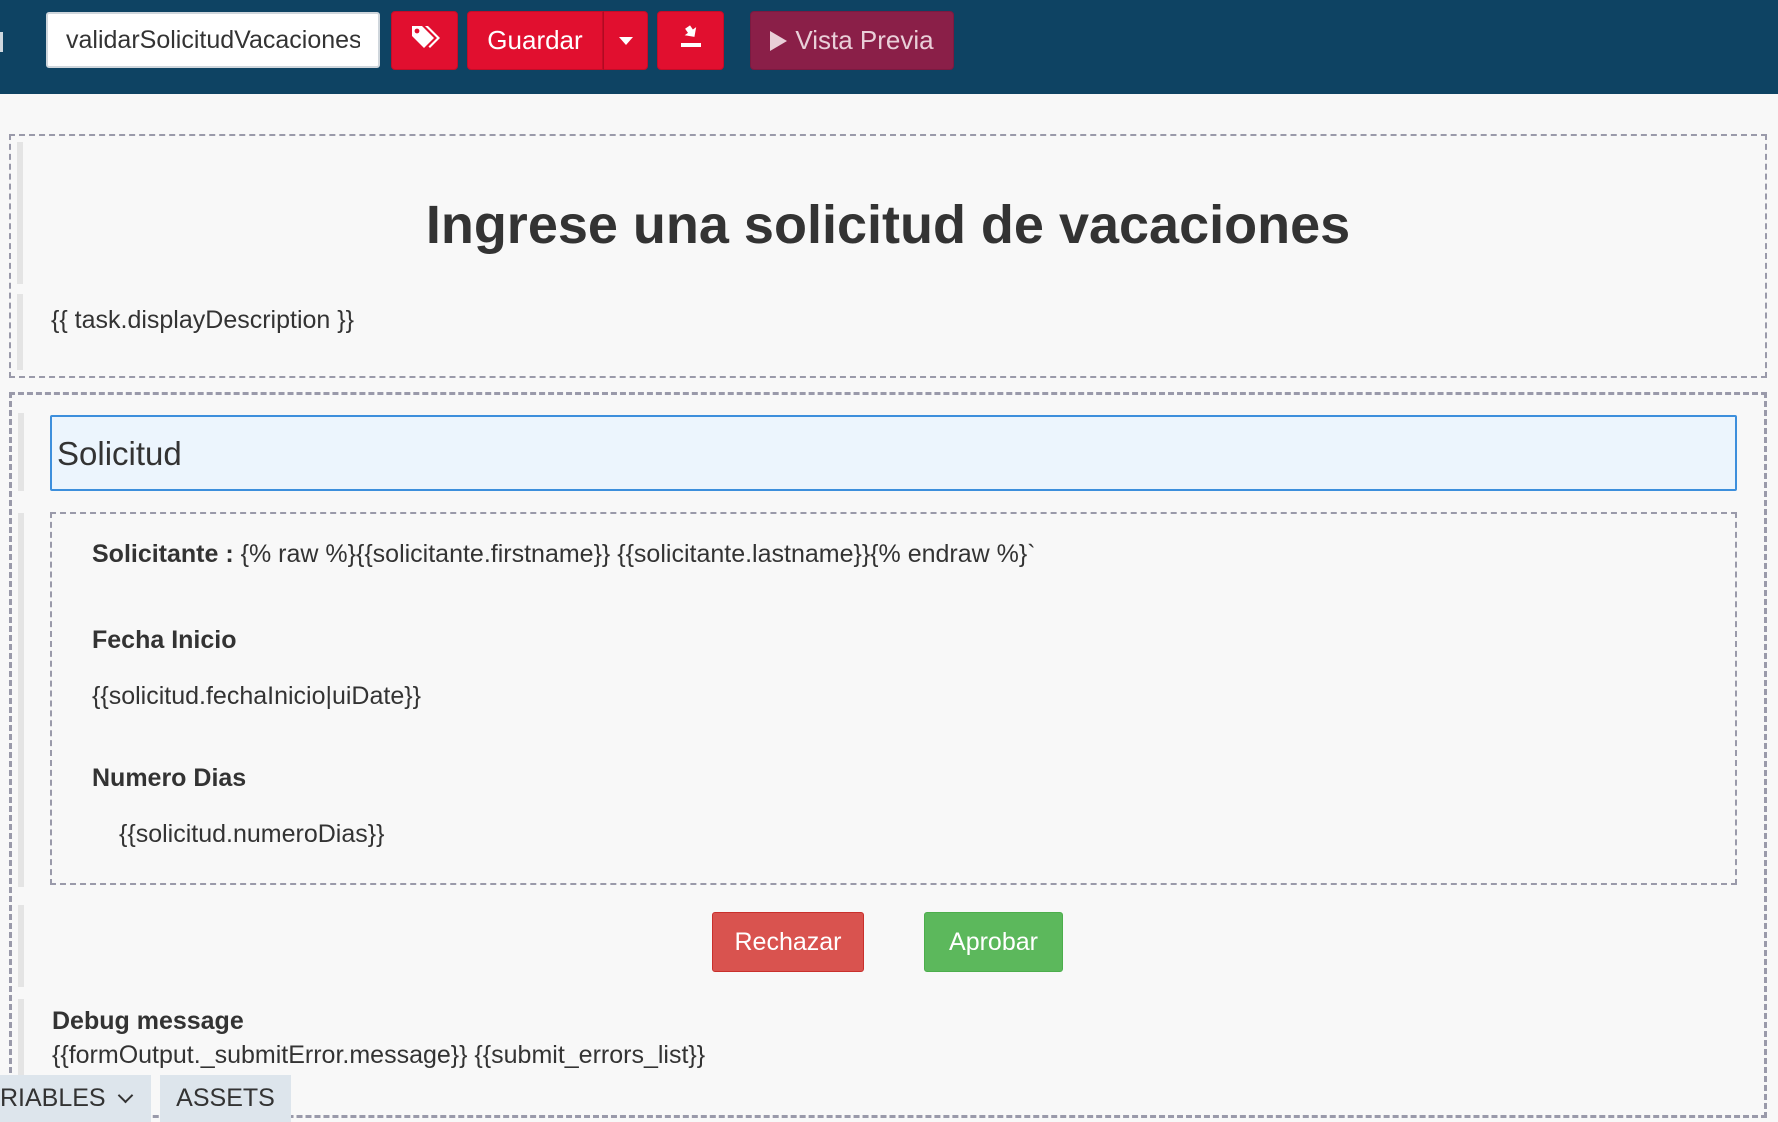 This screenshot has height=1122, width=1778. What do you see at coordinates (125, 1095) in the screenshot?
I see `chevron-down-icon` at bounding box center [125, 1095].